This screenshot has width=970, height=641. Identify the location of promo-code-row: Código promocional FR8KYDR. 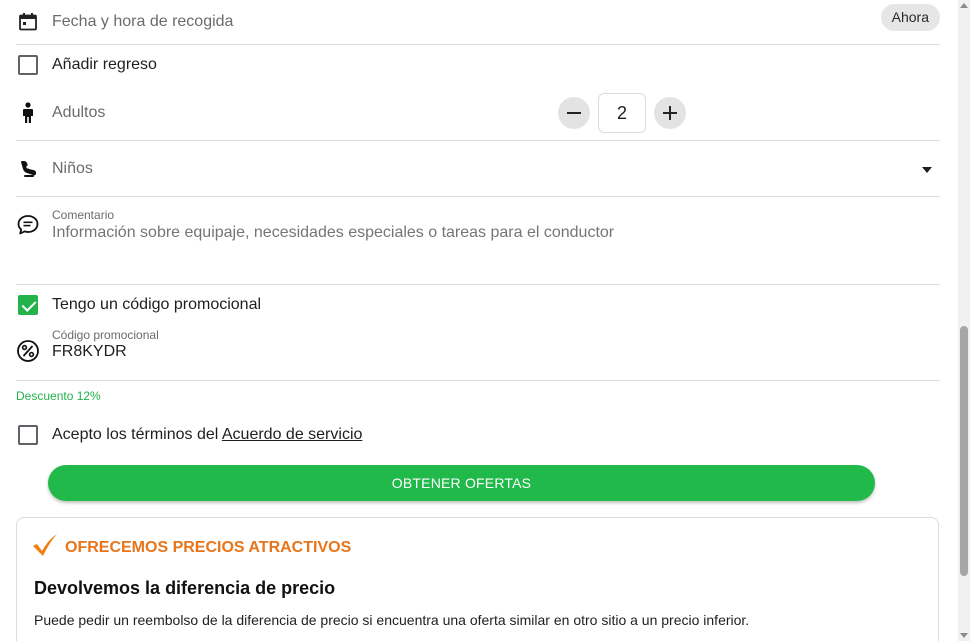
(478, 353).